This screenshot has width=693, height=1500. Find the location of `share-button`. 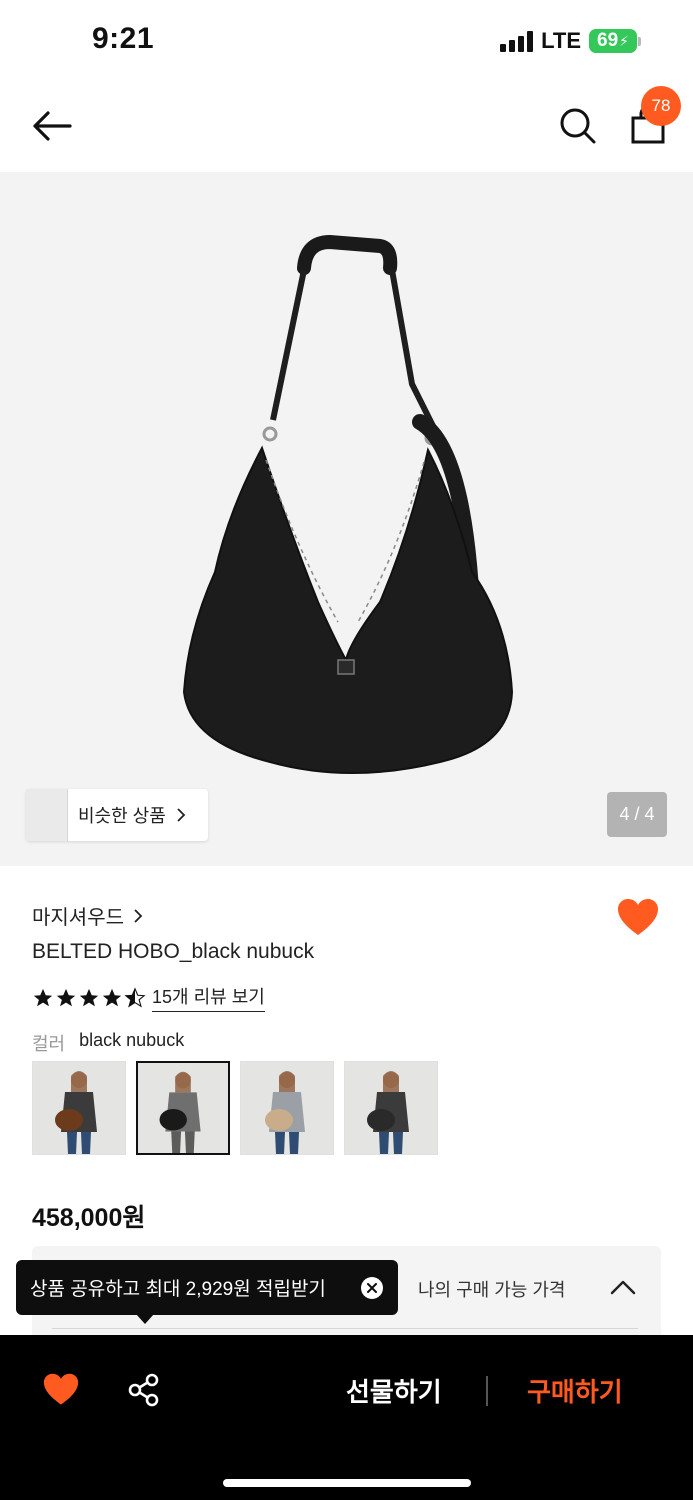

share-button is located at coordinates (144, 1390).